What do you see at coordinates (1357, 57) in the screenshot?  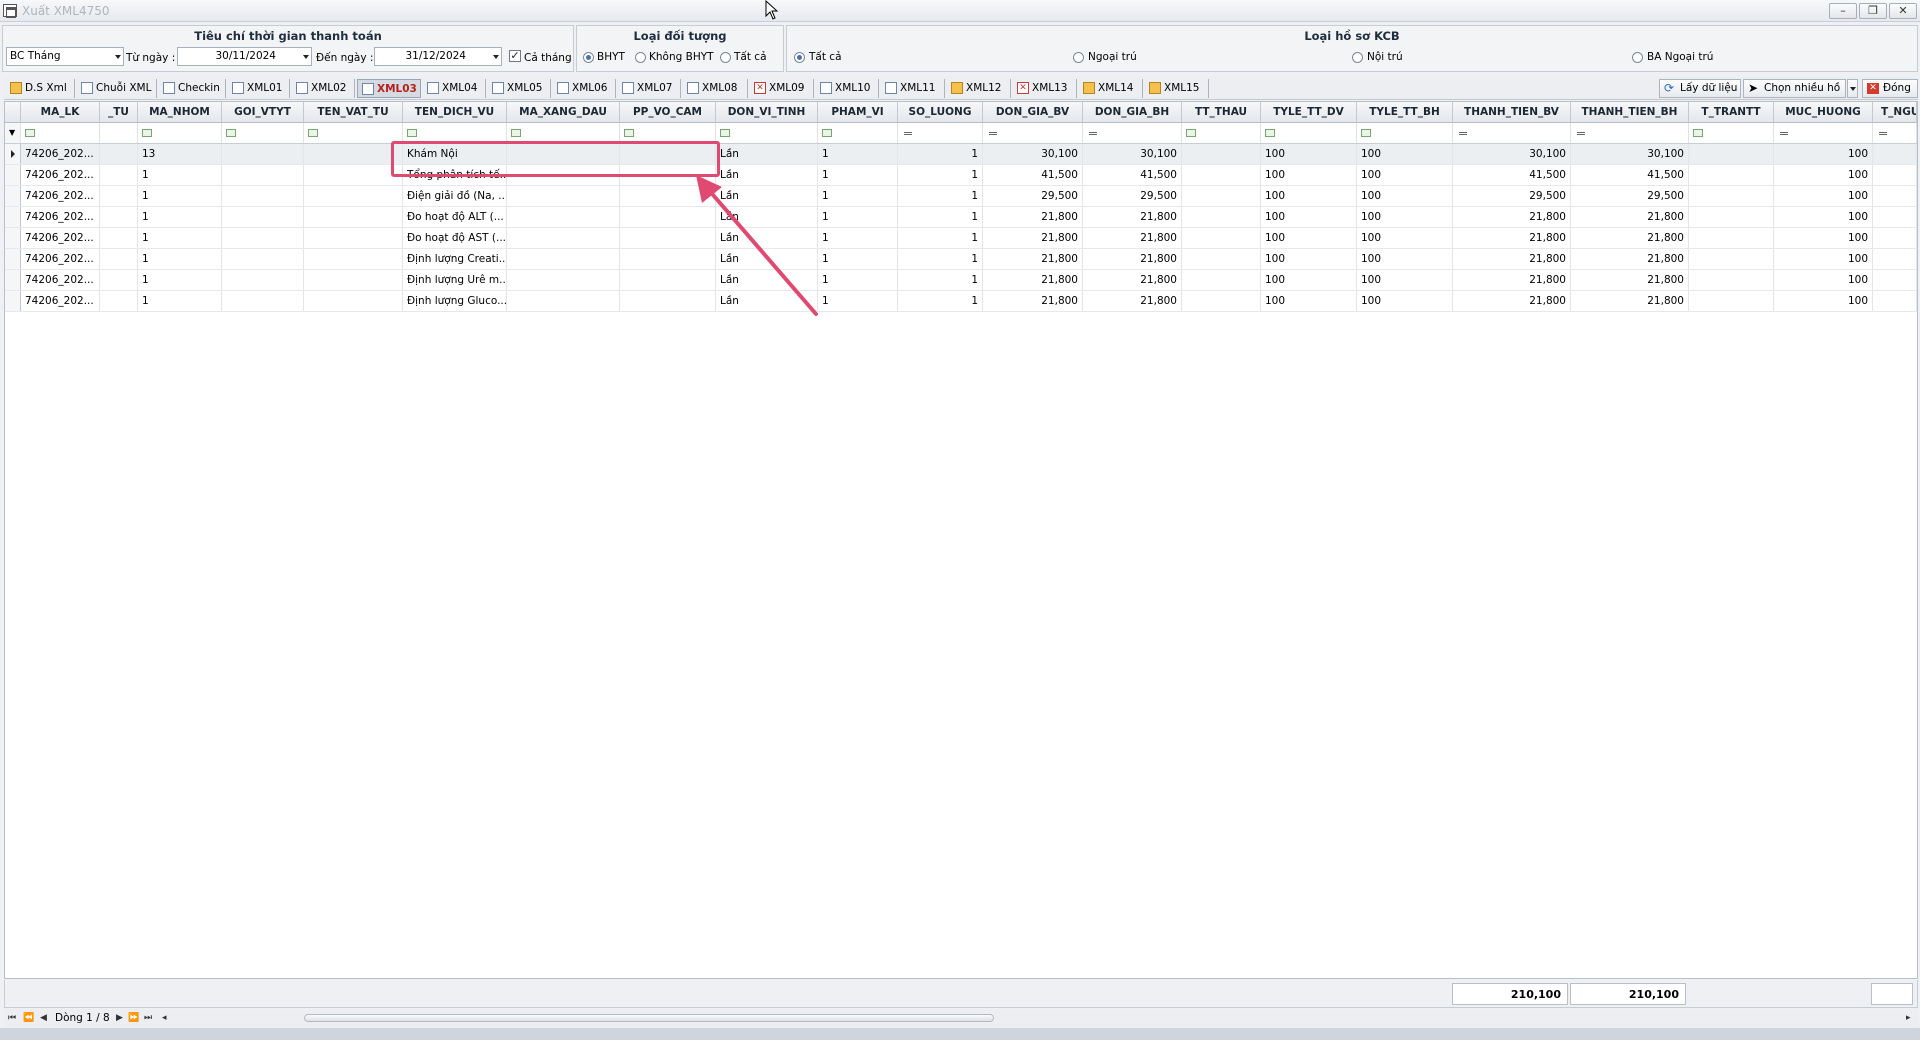 I see `radio-noi-tru` at bounding box center [1357, 57].